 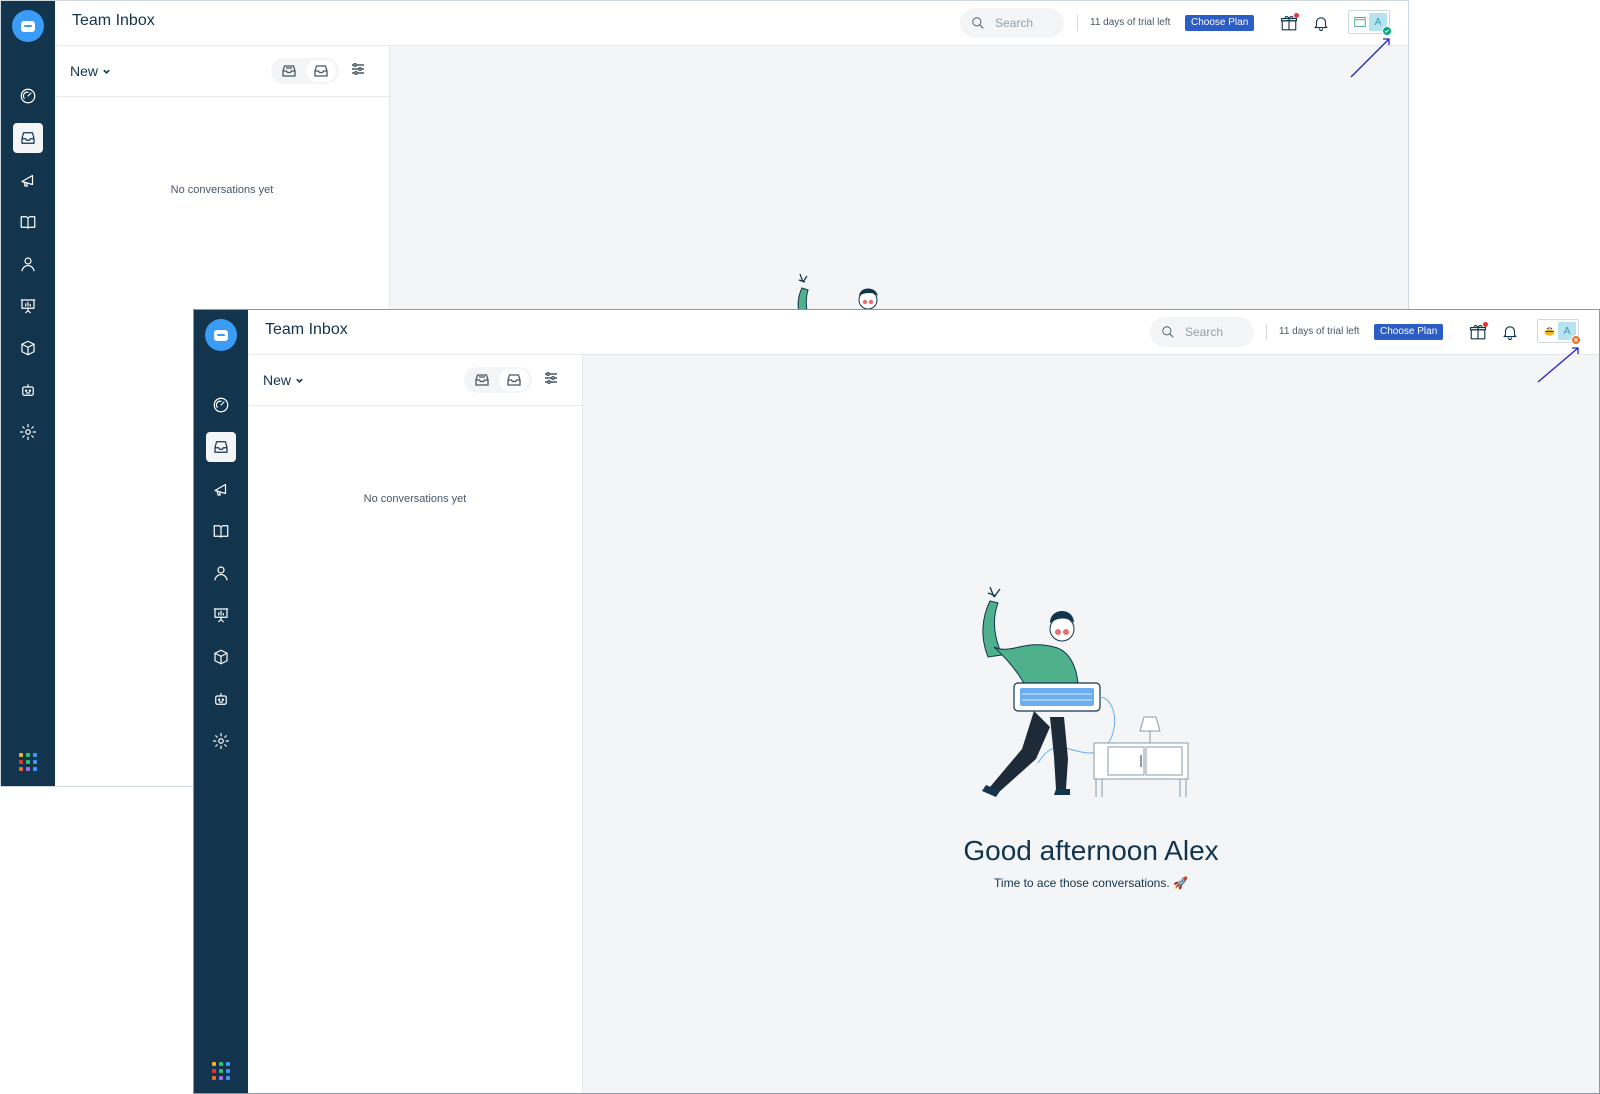 I want to click on welcome-illustration, so click(x=1085, y=691).